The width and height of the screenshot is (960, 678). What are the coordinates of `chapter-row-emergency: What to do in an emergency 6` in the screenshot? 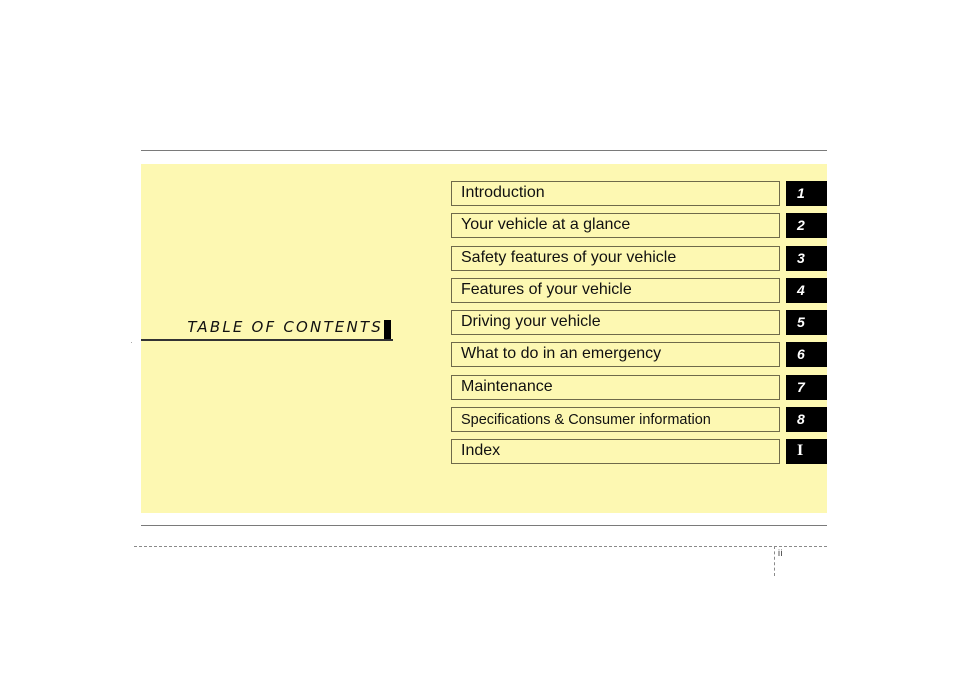 It's located at (639, 354).